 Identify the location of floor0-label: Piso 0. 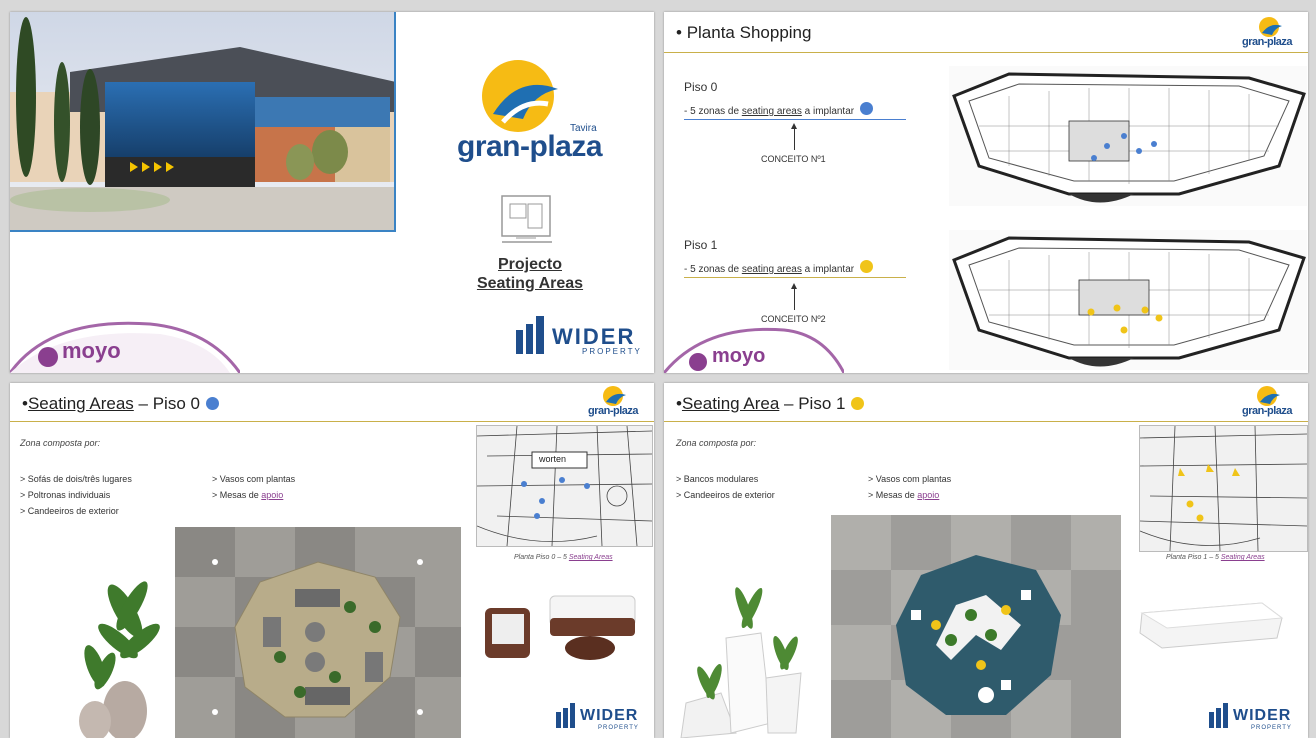
(701, 87).